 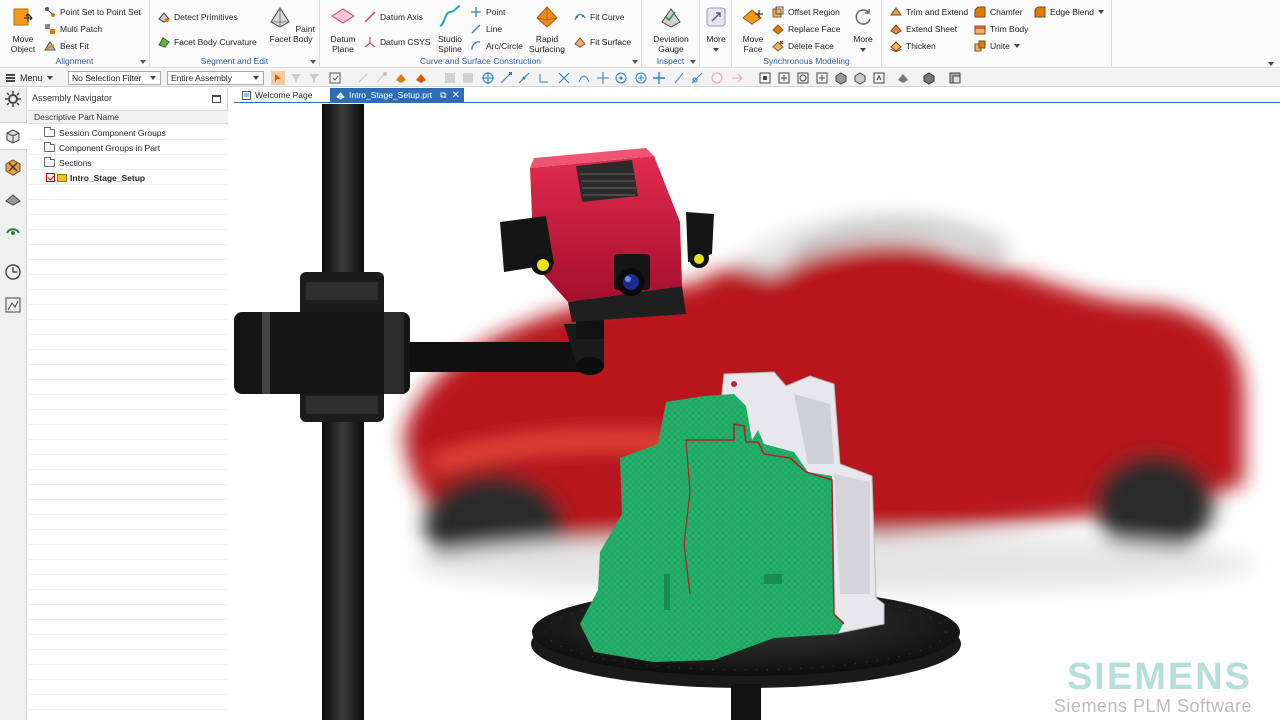 What do you see at coordinates (468, 78) in the screenshot?
I see `face-rule-2-icon` at bounding box center [468, 78].